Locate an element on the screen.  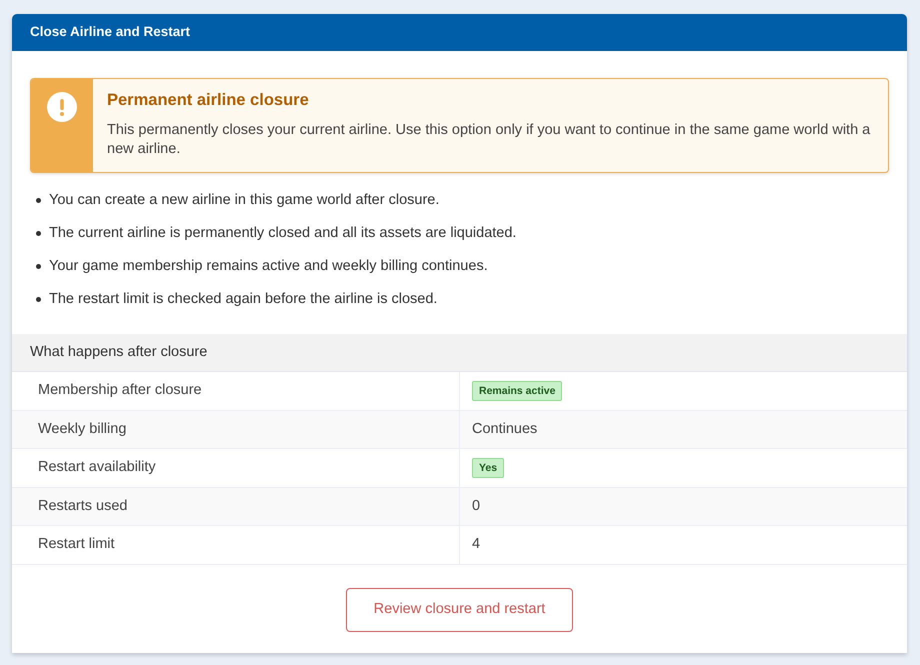
row-value: 0 is located at coordinates (476, 506).